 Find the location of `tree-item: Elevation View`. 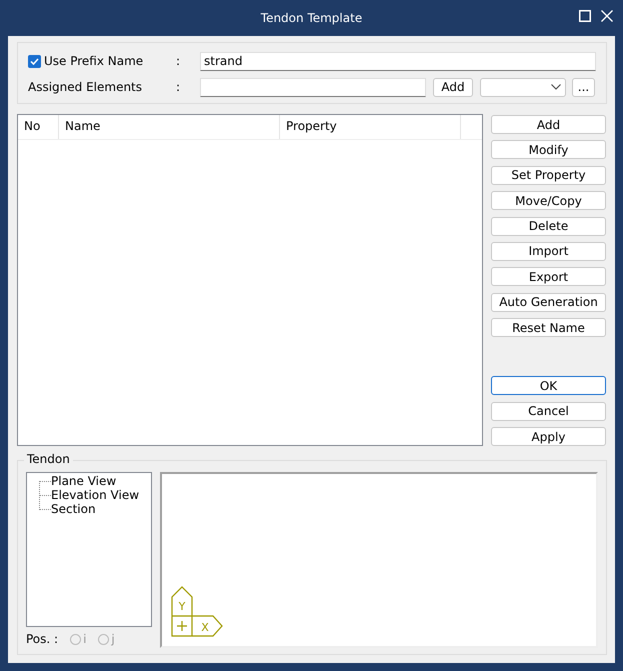

tree-item: Elevation View is located at coordinates (95, 495).